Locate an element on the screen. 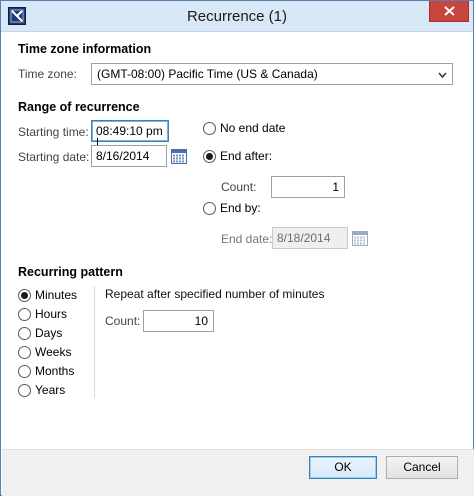 Image resolution: width=474 pixels, height=496 pixels. close-button is located at coordinates (449, 11).